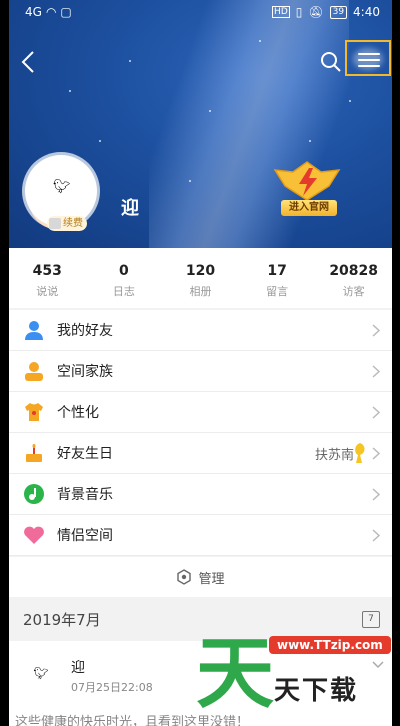 The width and height of the screenshot is (400, 726). I want to click on manage-label: 管理, so click(211, 579).